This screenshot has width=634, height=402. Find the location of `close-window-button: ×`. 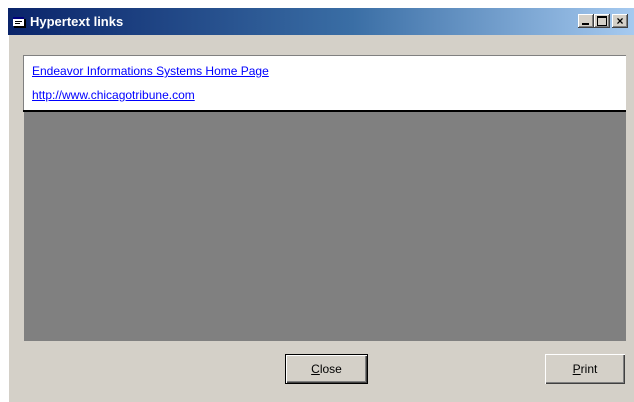

close-window-button: × is located at coordinates (620, 21).